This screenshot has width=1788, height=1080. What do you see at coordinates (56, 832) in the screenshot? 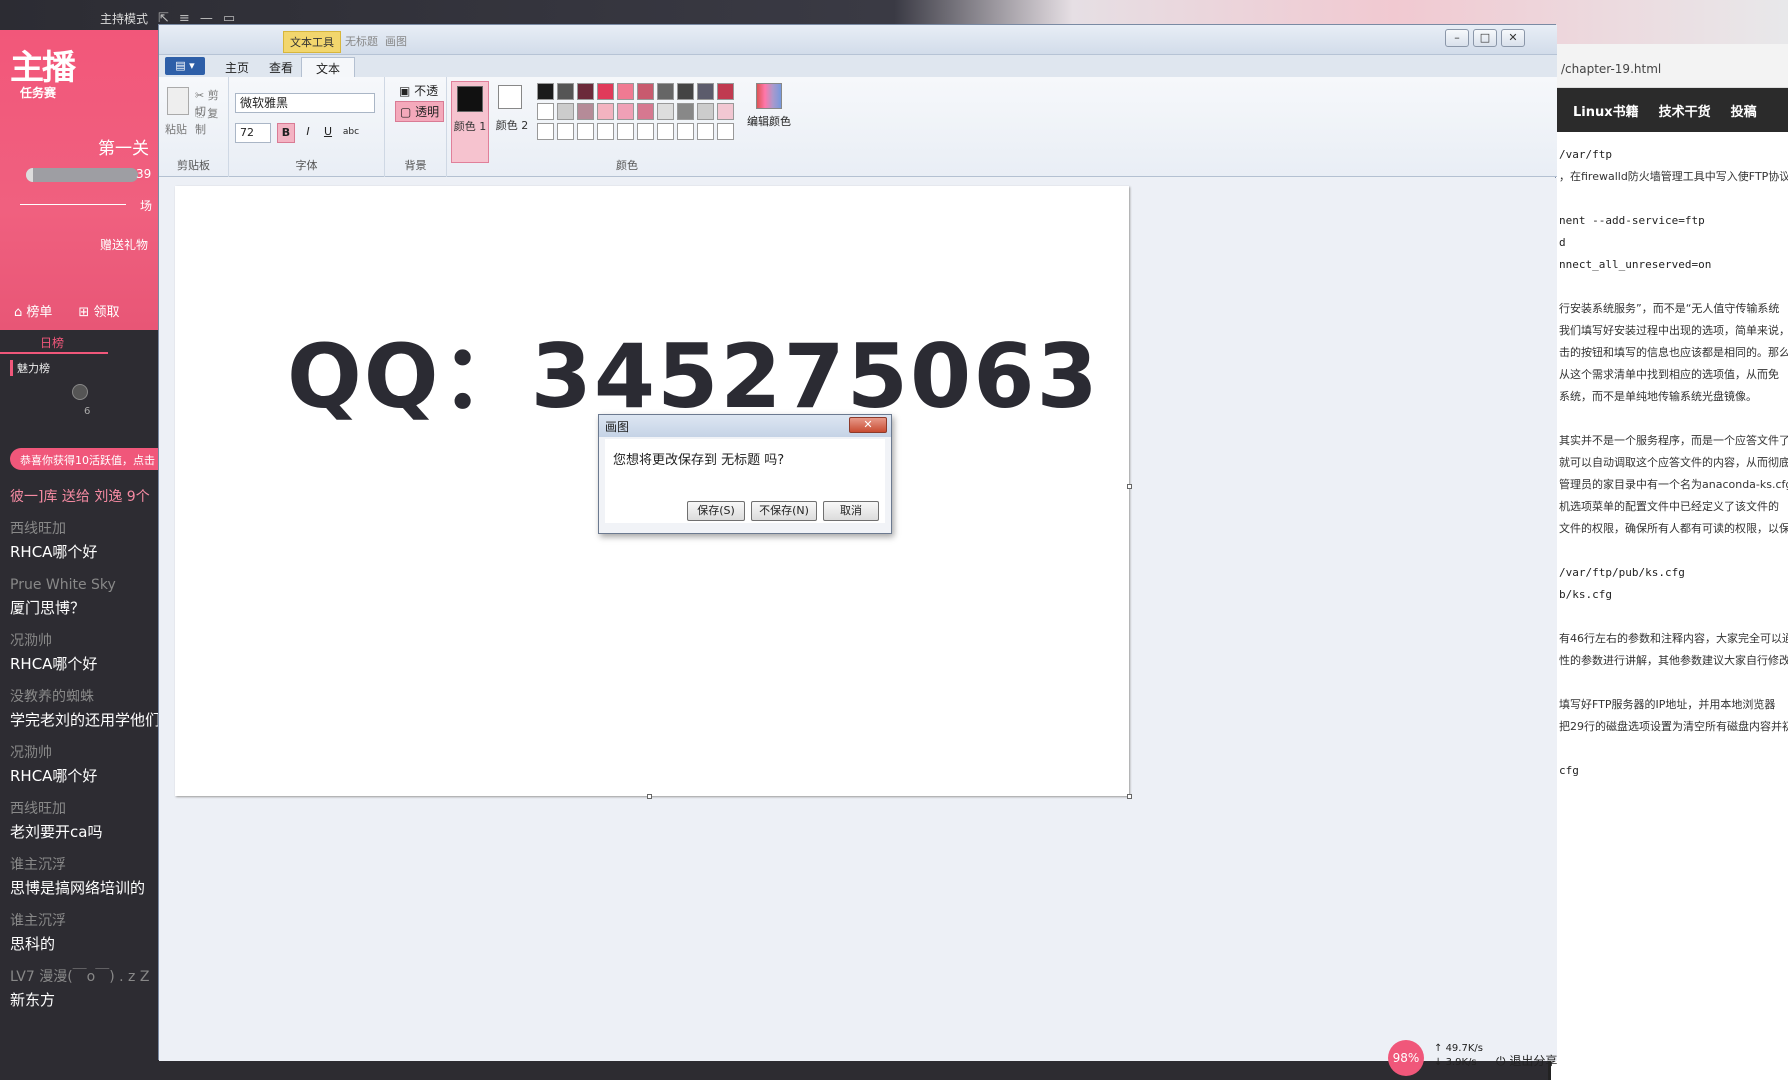
I see `chat-message: 老刘要开ca吗` at bounding box center [56, 832].